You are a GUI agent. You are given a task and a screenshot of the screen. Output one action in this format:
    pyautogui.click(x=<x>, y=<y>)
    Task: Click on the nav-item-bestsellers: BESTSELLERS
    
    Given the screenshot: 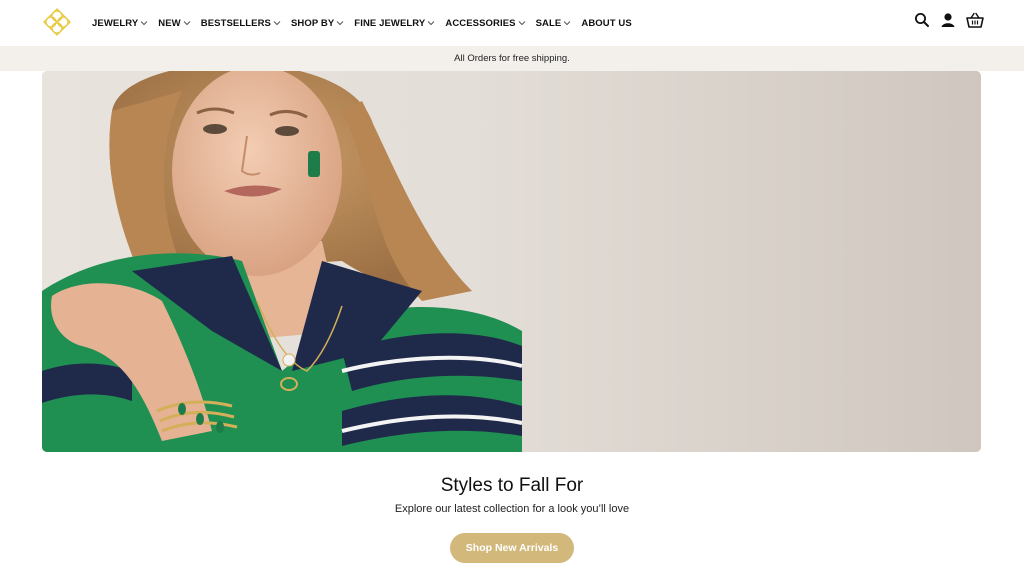 What is the action you would take?
    pyautogui.click(x=241, y=23)
    